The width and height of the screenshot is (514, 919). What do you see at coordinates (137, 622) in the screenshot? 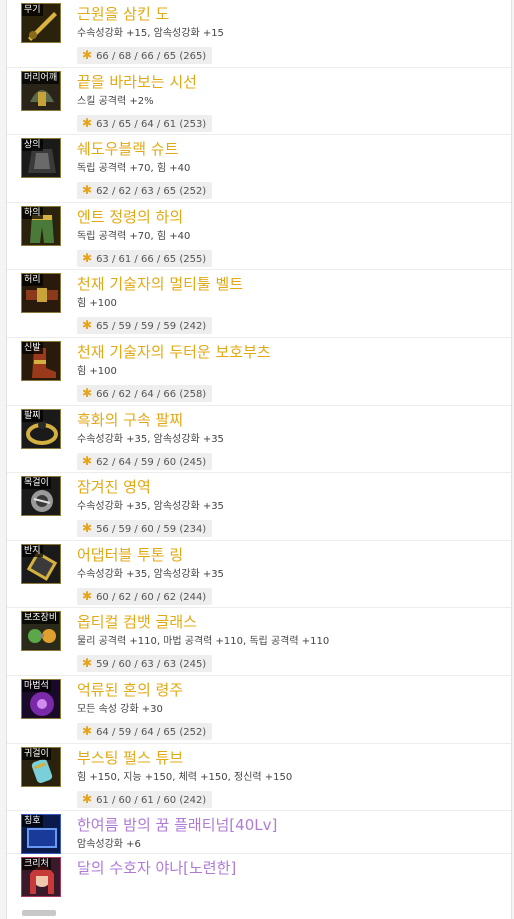
I see `item-name: 옵티컬 컴뱃 글래스` at bounding box center [137, 622].